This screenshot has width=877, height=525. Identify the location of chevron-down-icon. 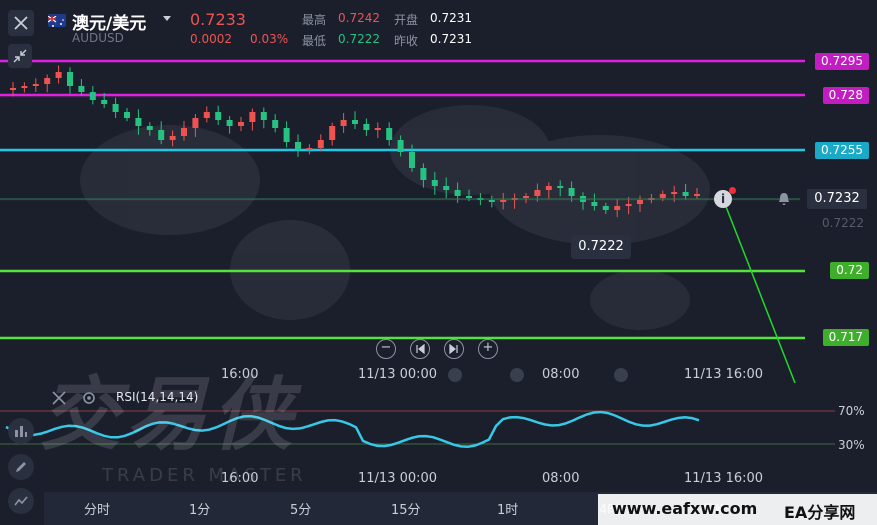
(167, 19).